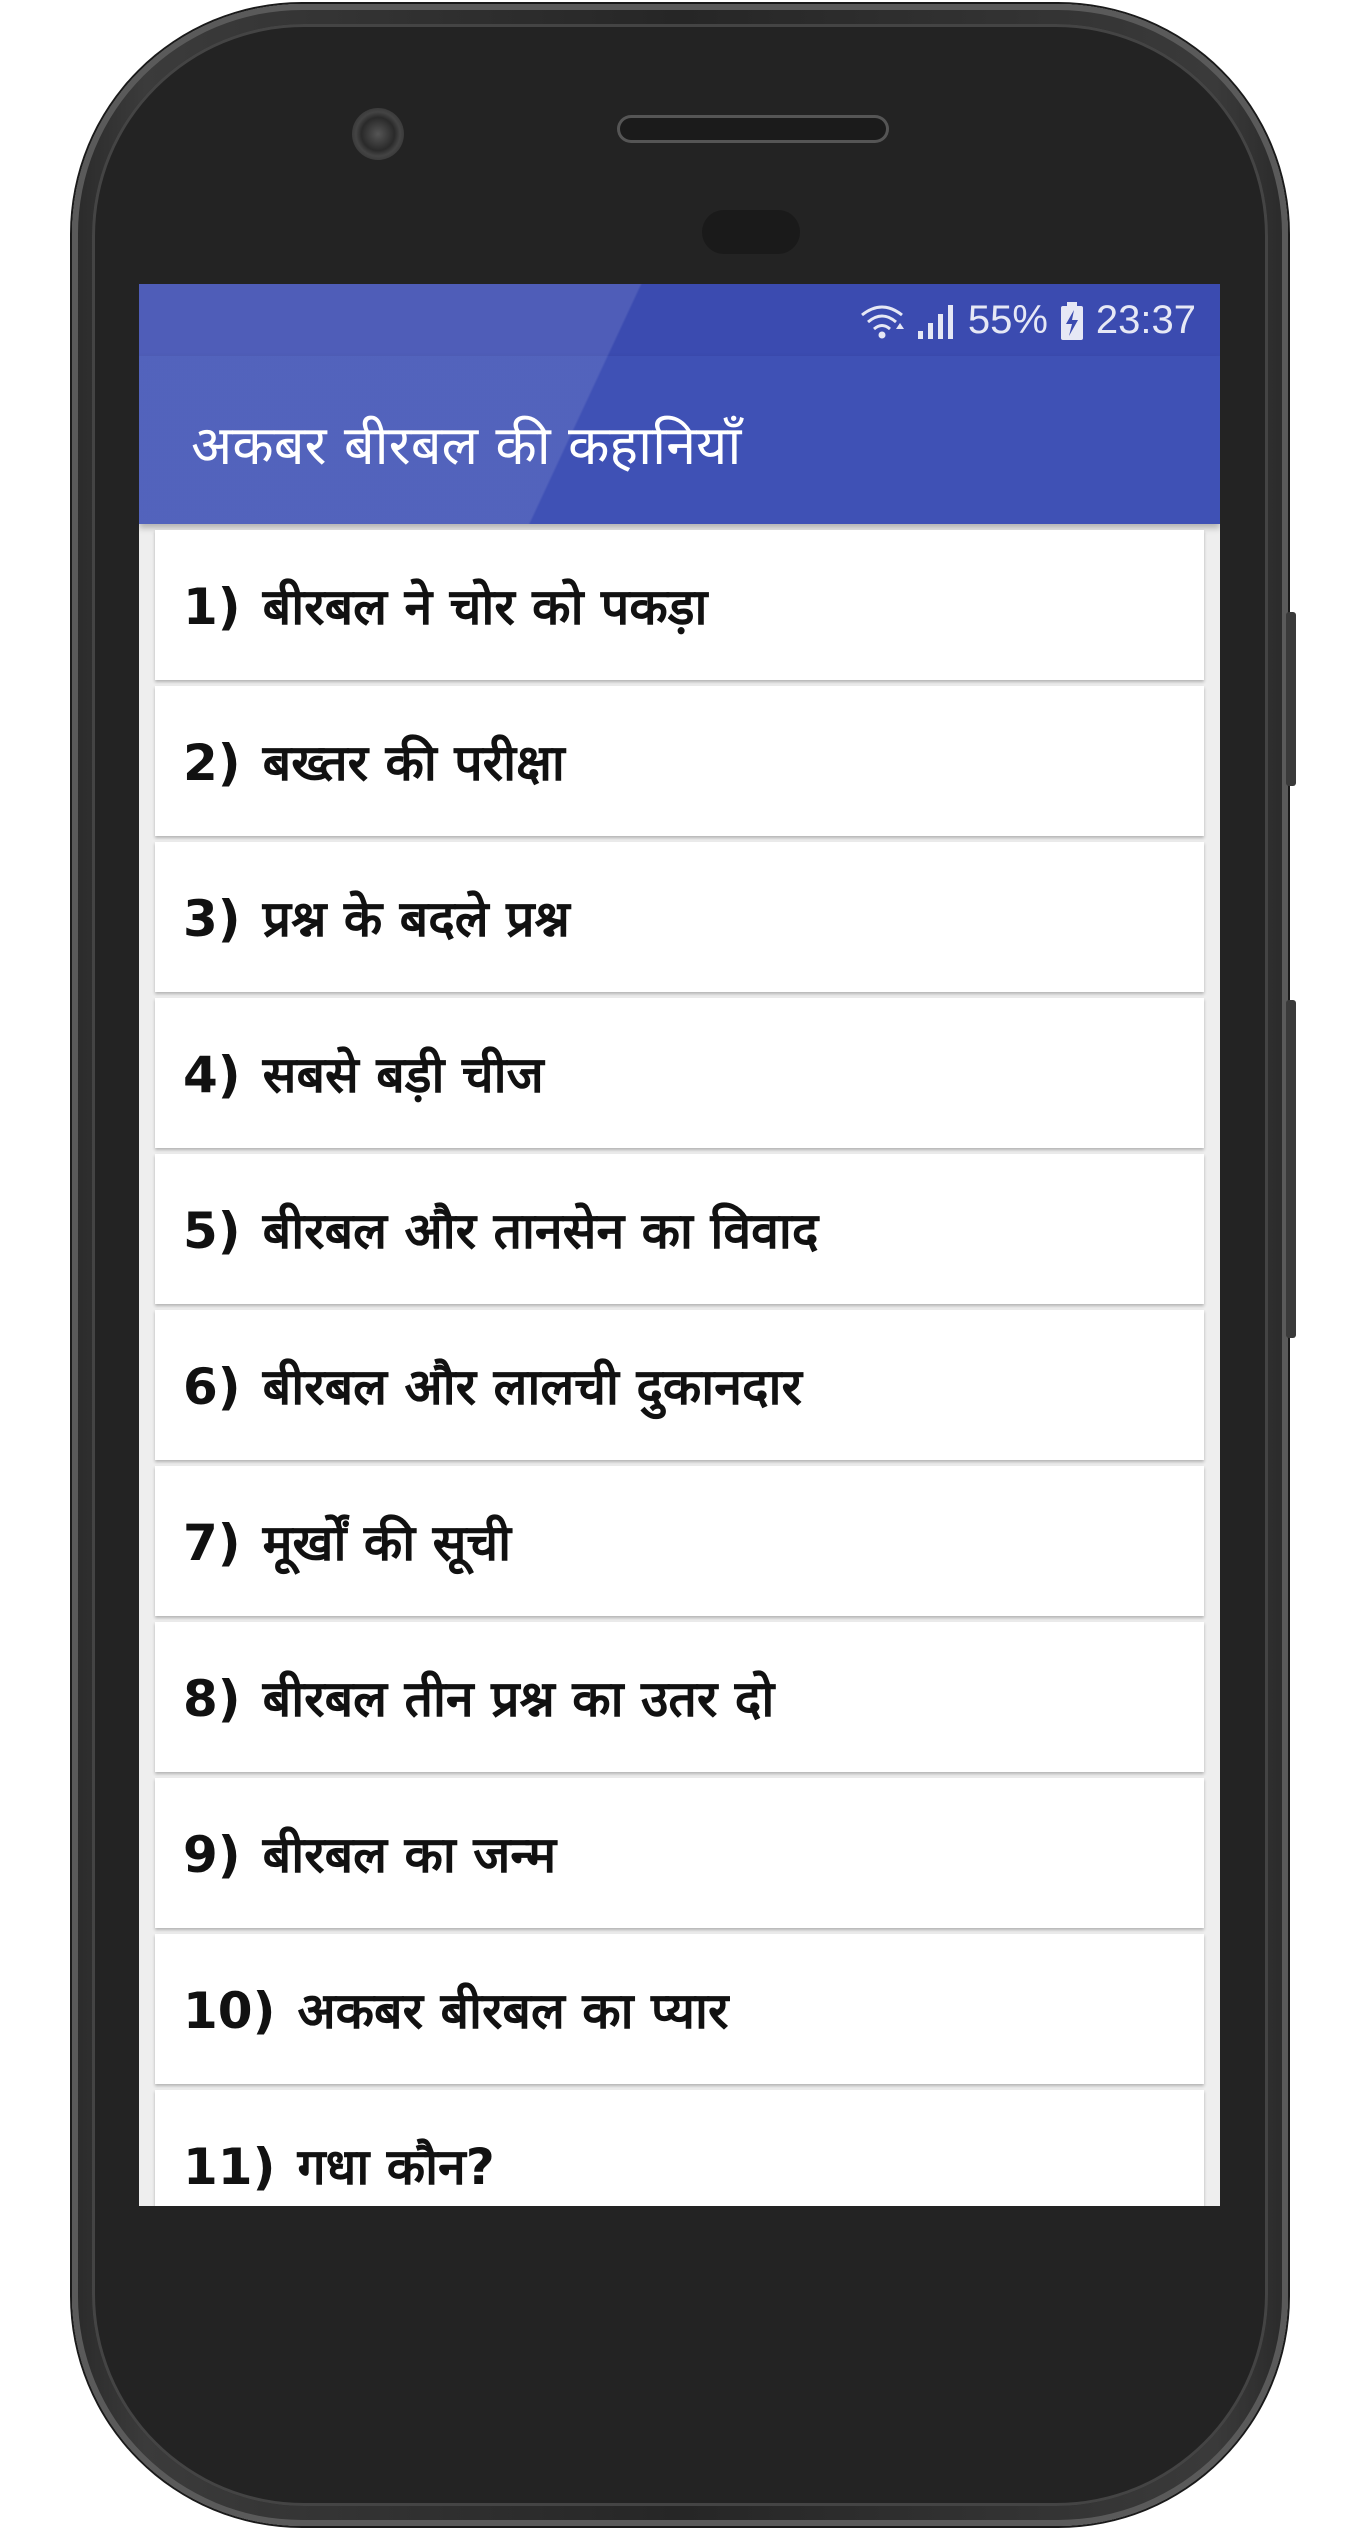  Describe the element at coordinates (229, 2167) in the screenshot. I see `story-number: 11)` at that location.